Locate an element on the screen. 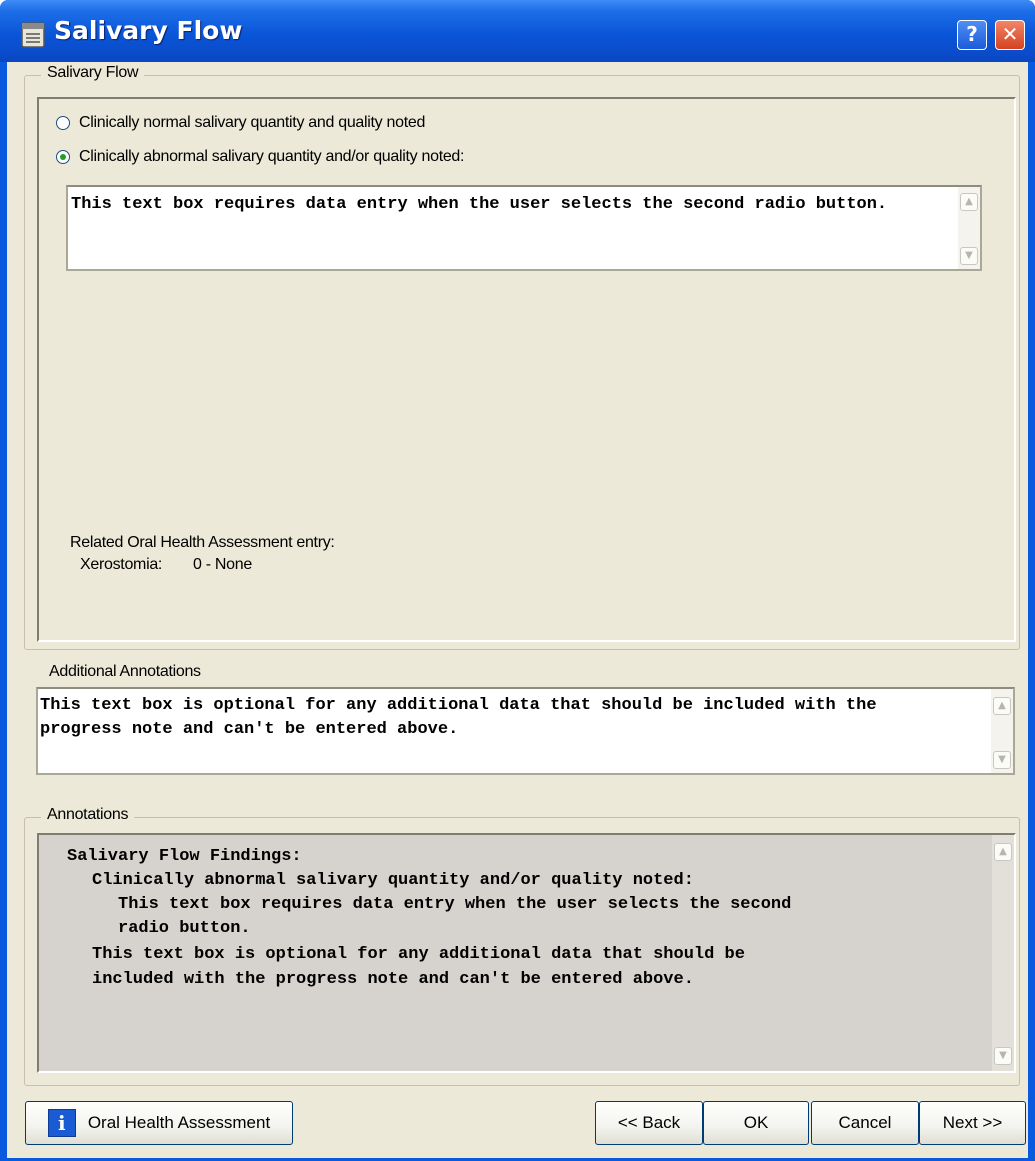 The height and width of the screenshot is (1161, 1035). ok-button-label: OK is located at coordinates (756, 1122).